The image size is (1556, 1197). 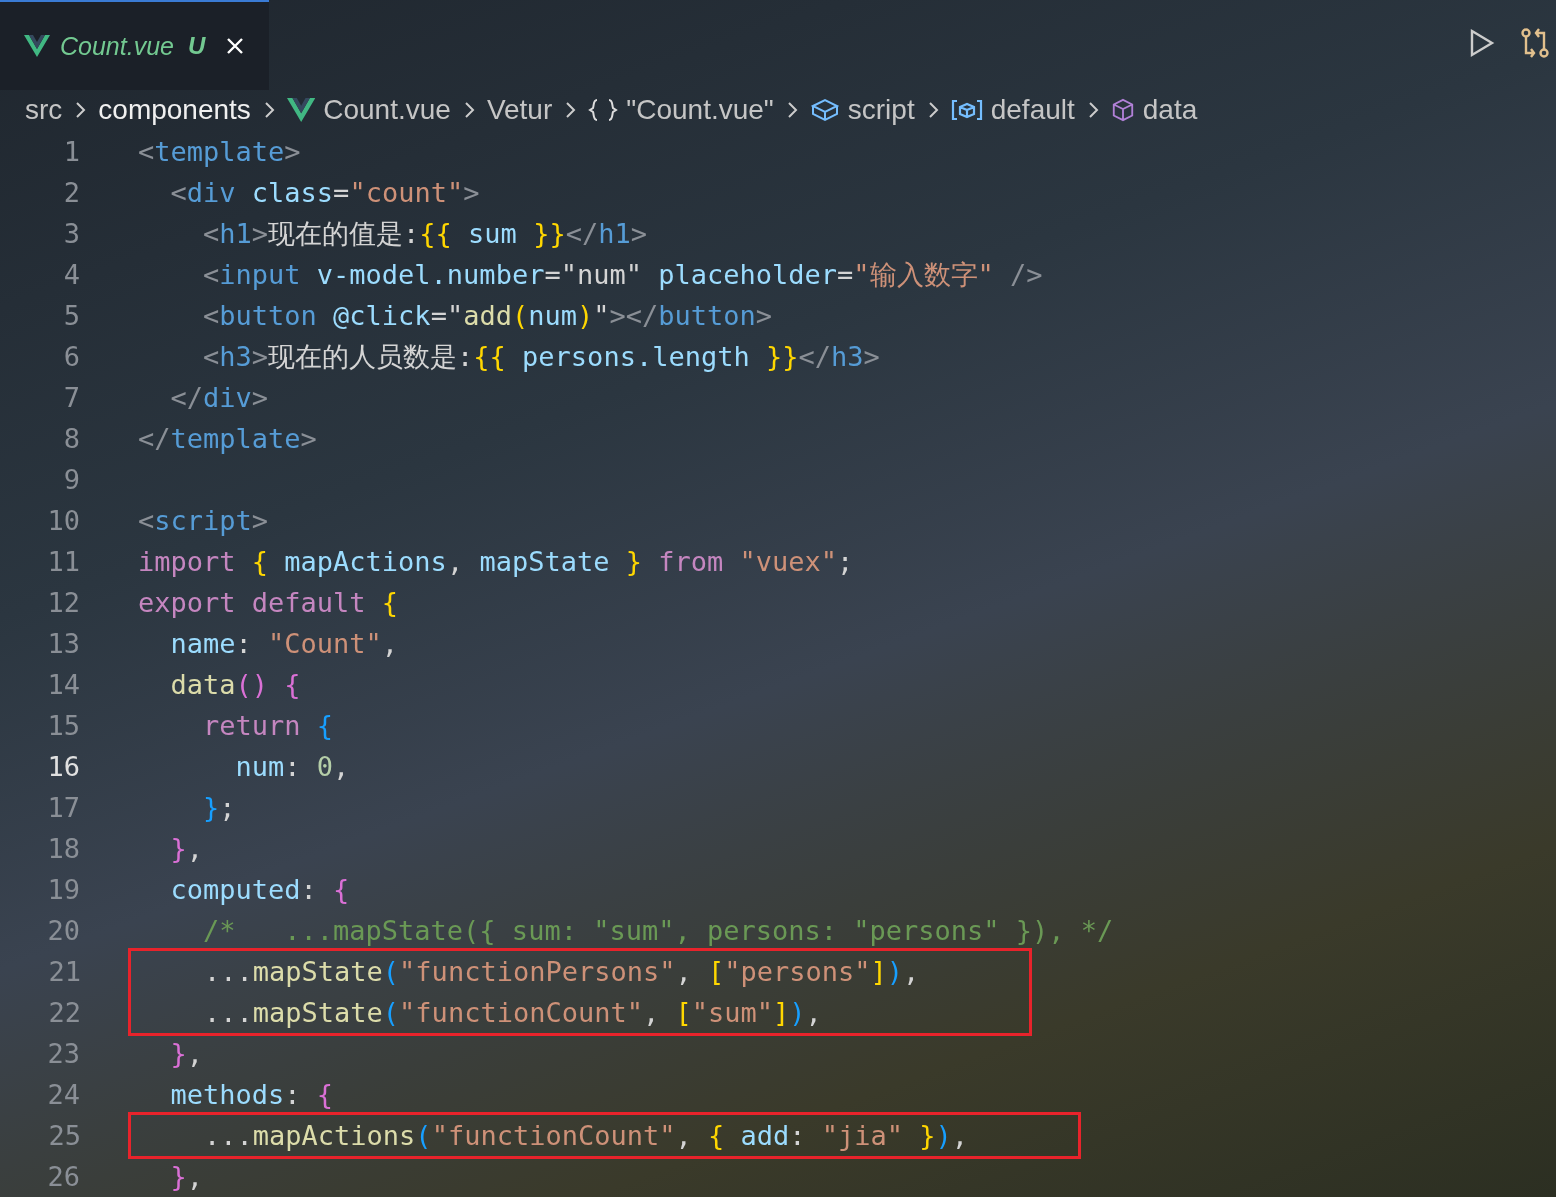 What do you see at coordinates (284, 643) in the screenshot?
I see `code-line: name: "Count",` at bounding box center [284, 643].